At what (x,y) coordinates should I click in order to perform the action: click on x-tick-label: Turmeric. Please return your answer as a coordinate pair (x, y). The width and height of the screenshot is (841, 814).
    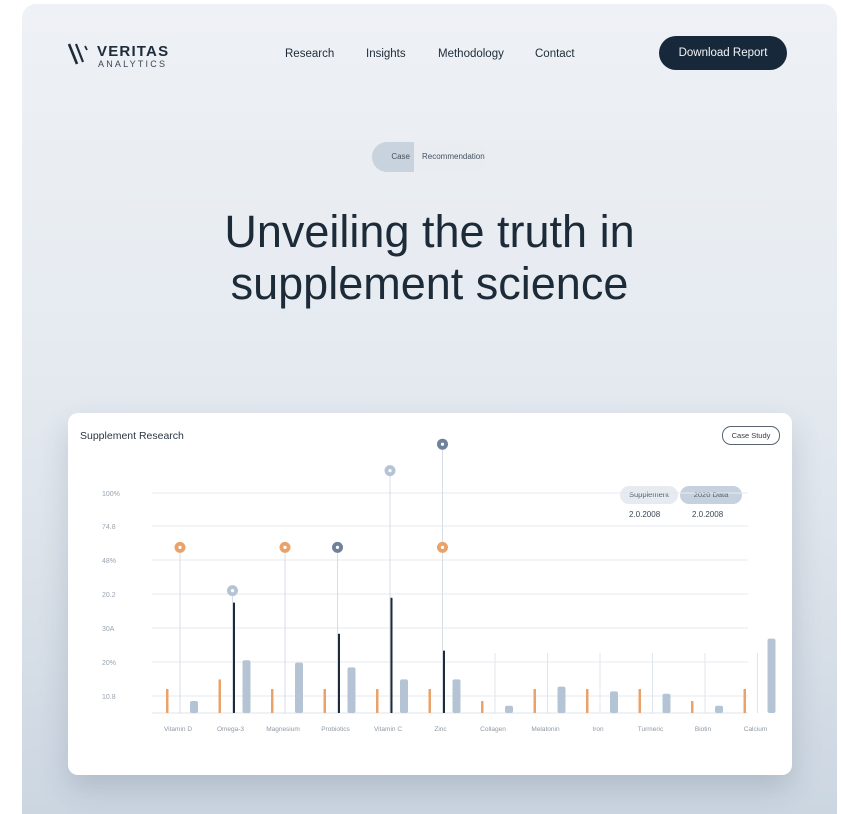
    Looking at the image, I should click on (651, 729).